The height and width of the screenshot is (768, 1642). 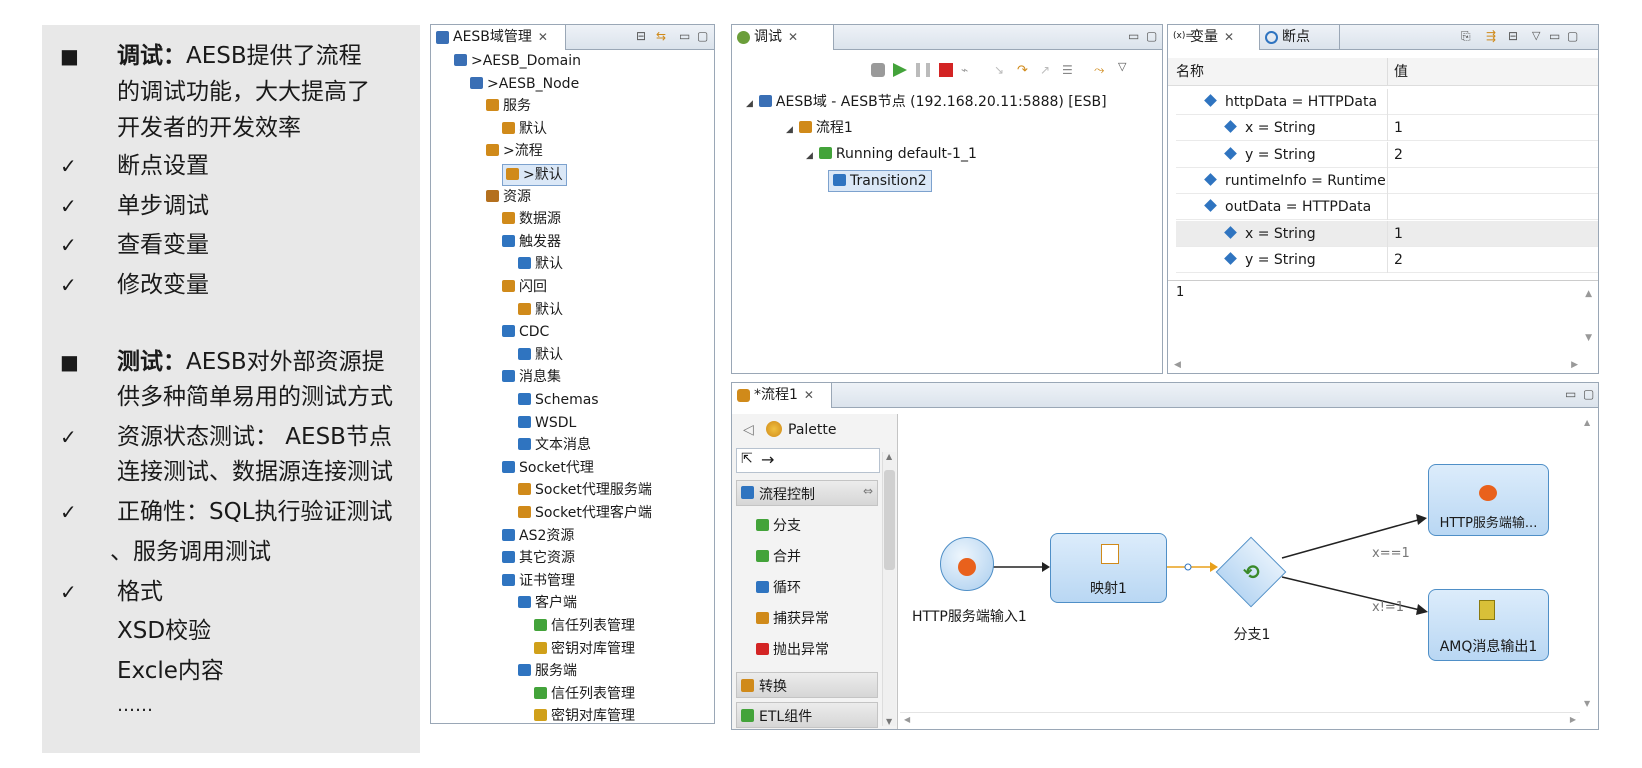 What do you see at coordinates (1536, 35) in the screenshot?
I see `view-menu-icon: ▽` at bounding box center [1536, 35].